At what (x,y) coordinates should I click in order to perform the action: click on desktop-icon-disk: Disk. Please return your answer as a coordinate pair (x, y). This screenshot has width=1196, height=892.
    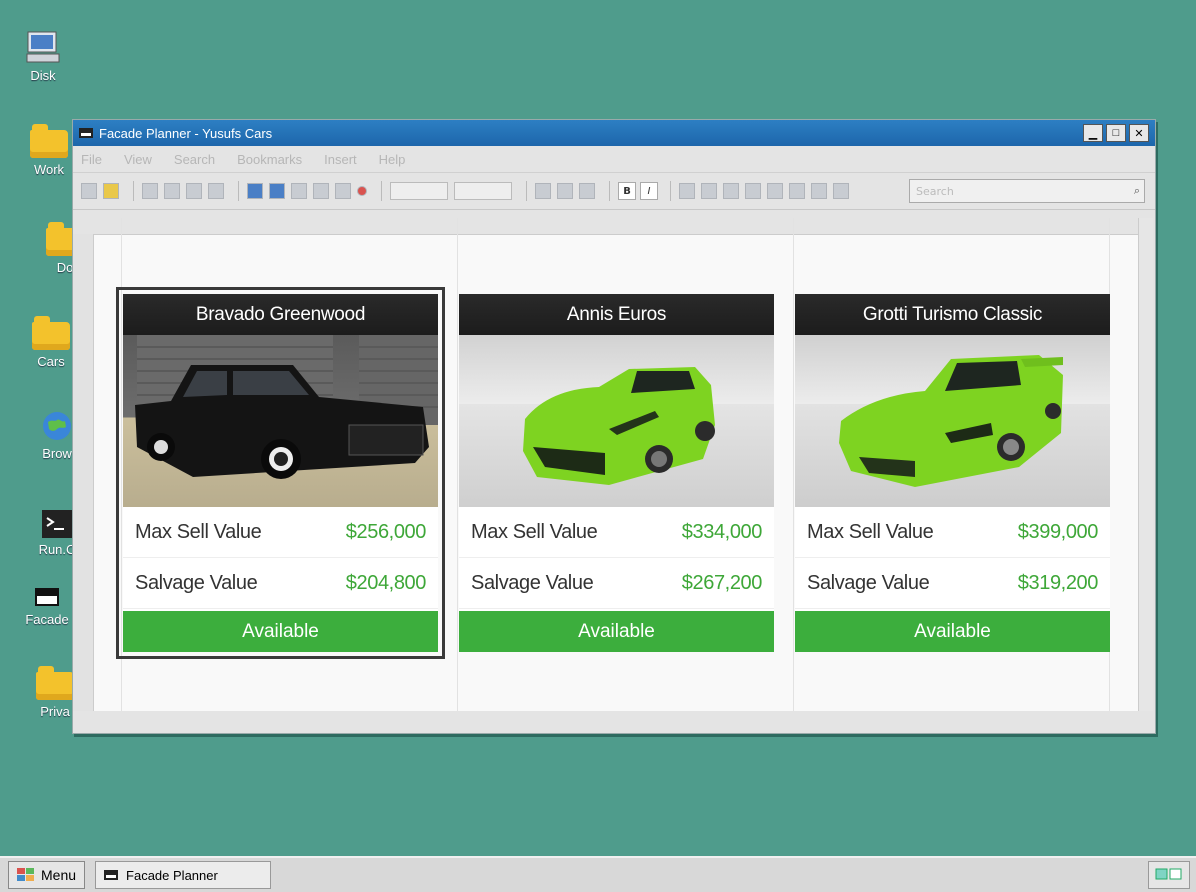
    Looking at the image, I should click on (43, 56).